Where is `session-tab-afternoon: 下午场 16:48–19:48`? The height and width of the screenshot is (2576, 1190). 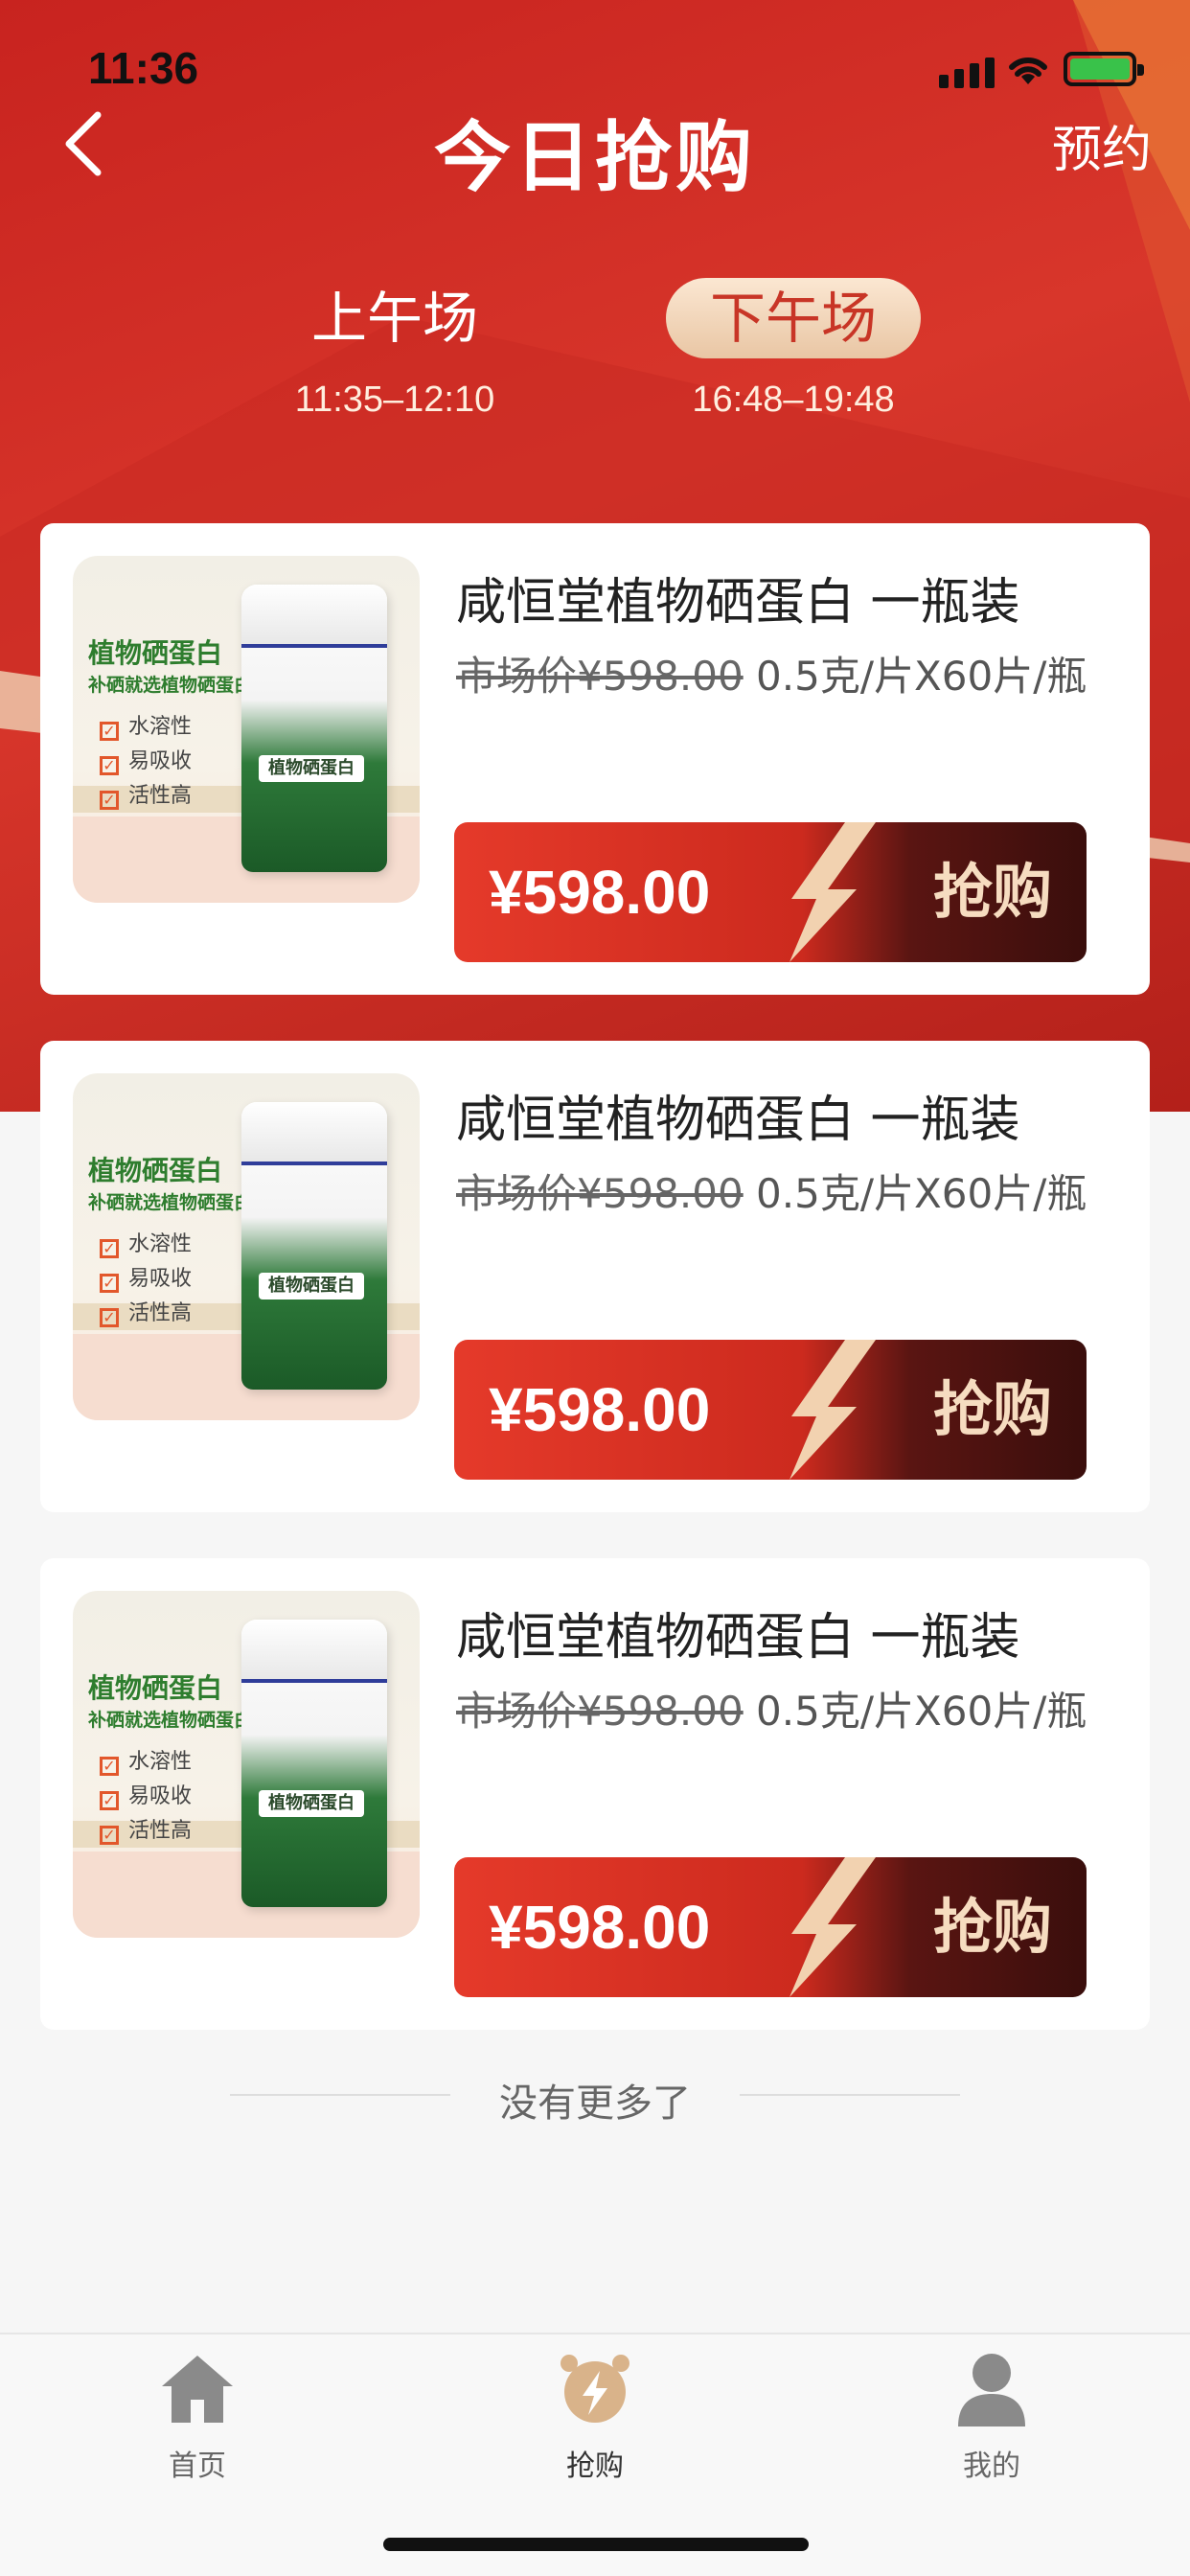
session-tab-afternoon: 下午场 16:48–19:48 is located at coordinates (793, 350).